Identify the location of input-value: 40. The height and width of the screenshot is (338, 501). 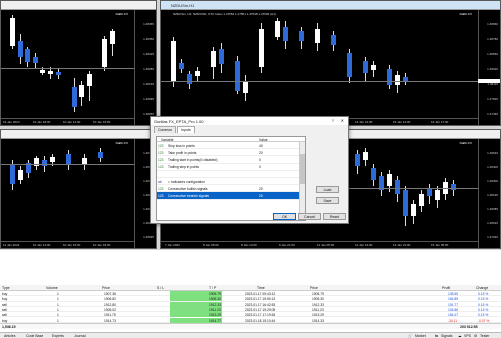
(261, 146).